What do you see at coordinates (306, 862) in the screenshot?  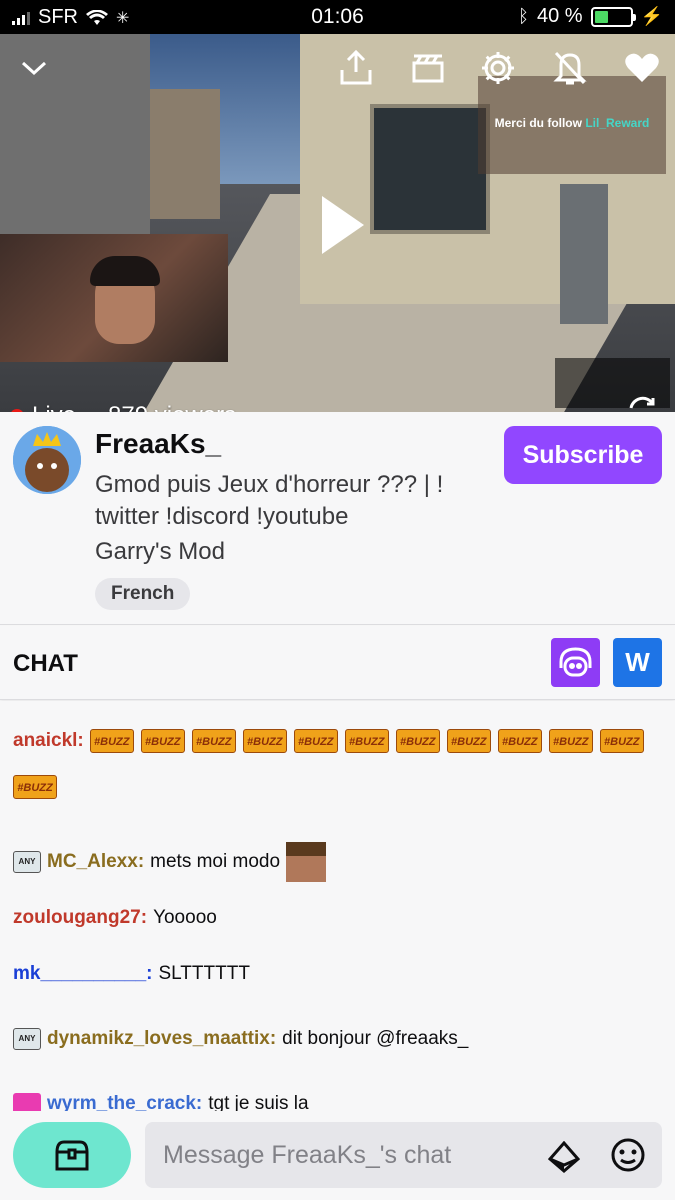 I see `minecraft-steve-emote` at bounding box center [306, 862].